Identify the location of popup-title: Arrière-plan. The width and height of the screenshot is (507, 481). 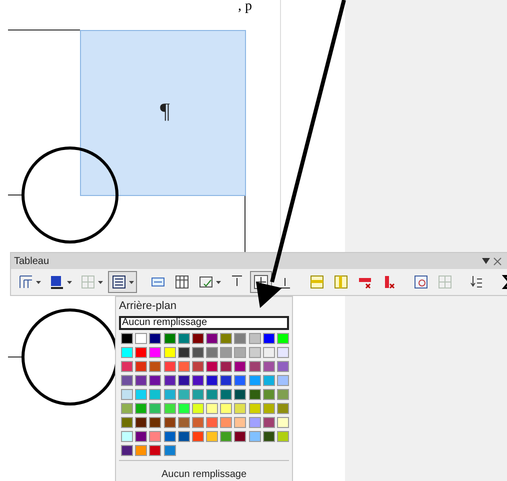
(148, 306).